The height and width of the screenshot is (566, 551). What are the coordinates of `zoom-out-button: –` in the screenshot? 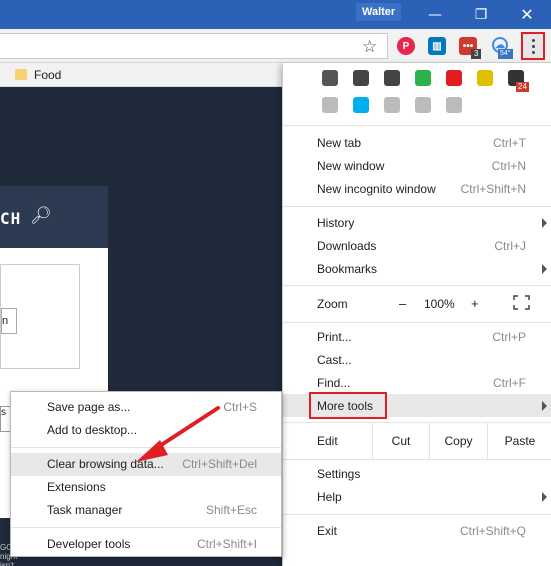 It's located at (402, 303).